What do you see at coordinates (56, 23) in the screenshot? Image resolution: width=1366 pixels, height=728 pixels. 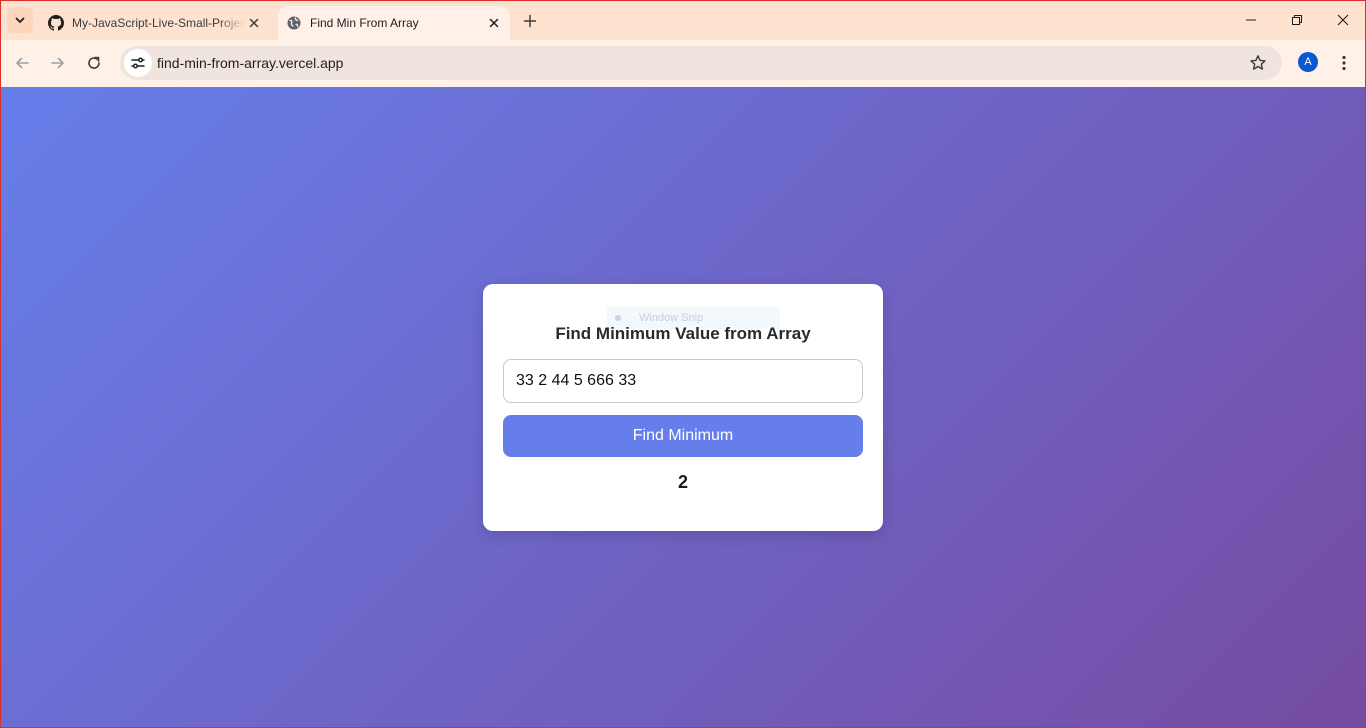 I see `github-icon` at bounding box center [56, 23].